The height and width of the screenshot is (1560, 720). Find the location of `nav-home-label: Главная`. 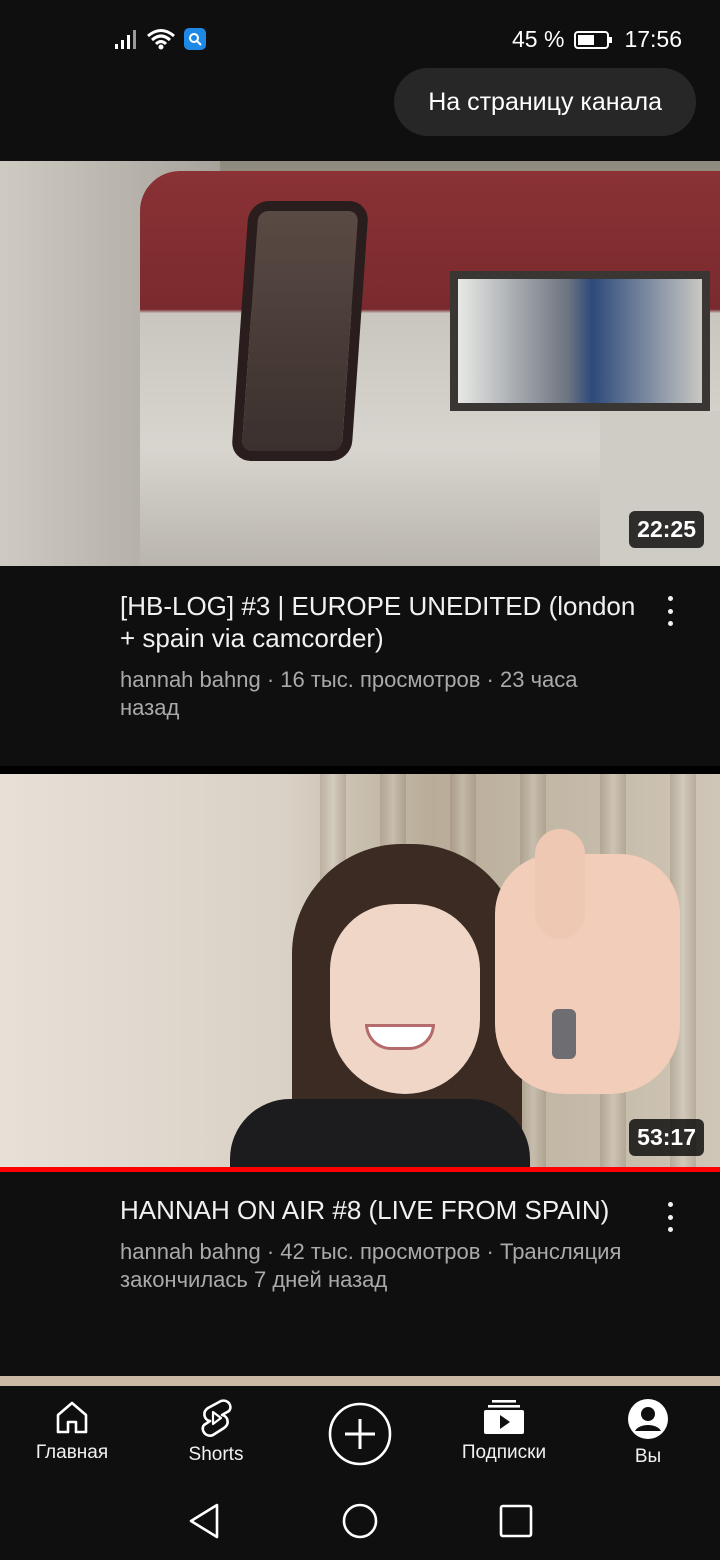

nav-home-label: Главная is located at coordinates (72, 1452).